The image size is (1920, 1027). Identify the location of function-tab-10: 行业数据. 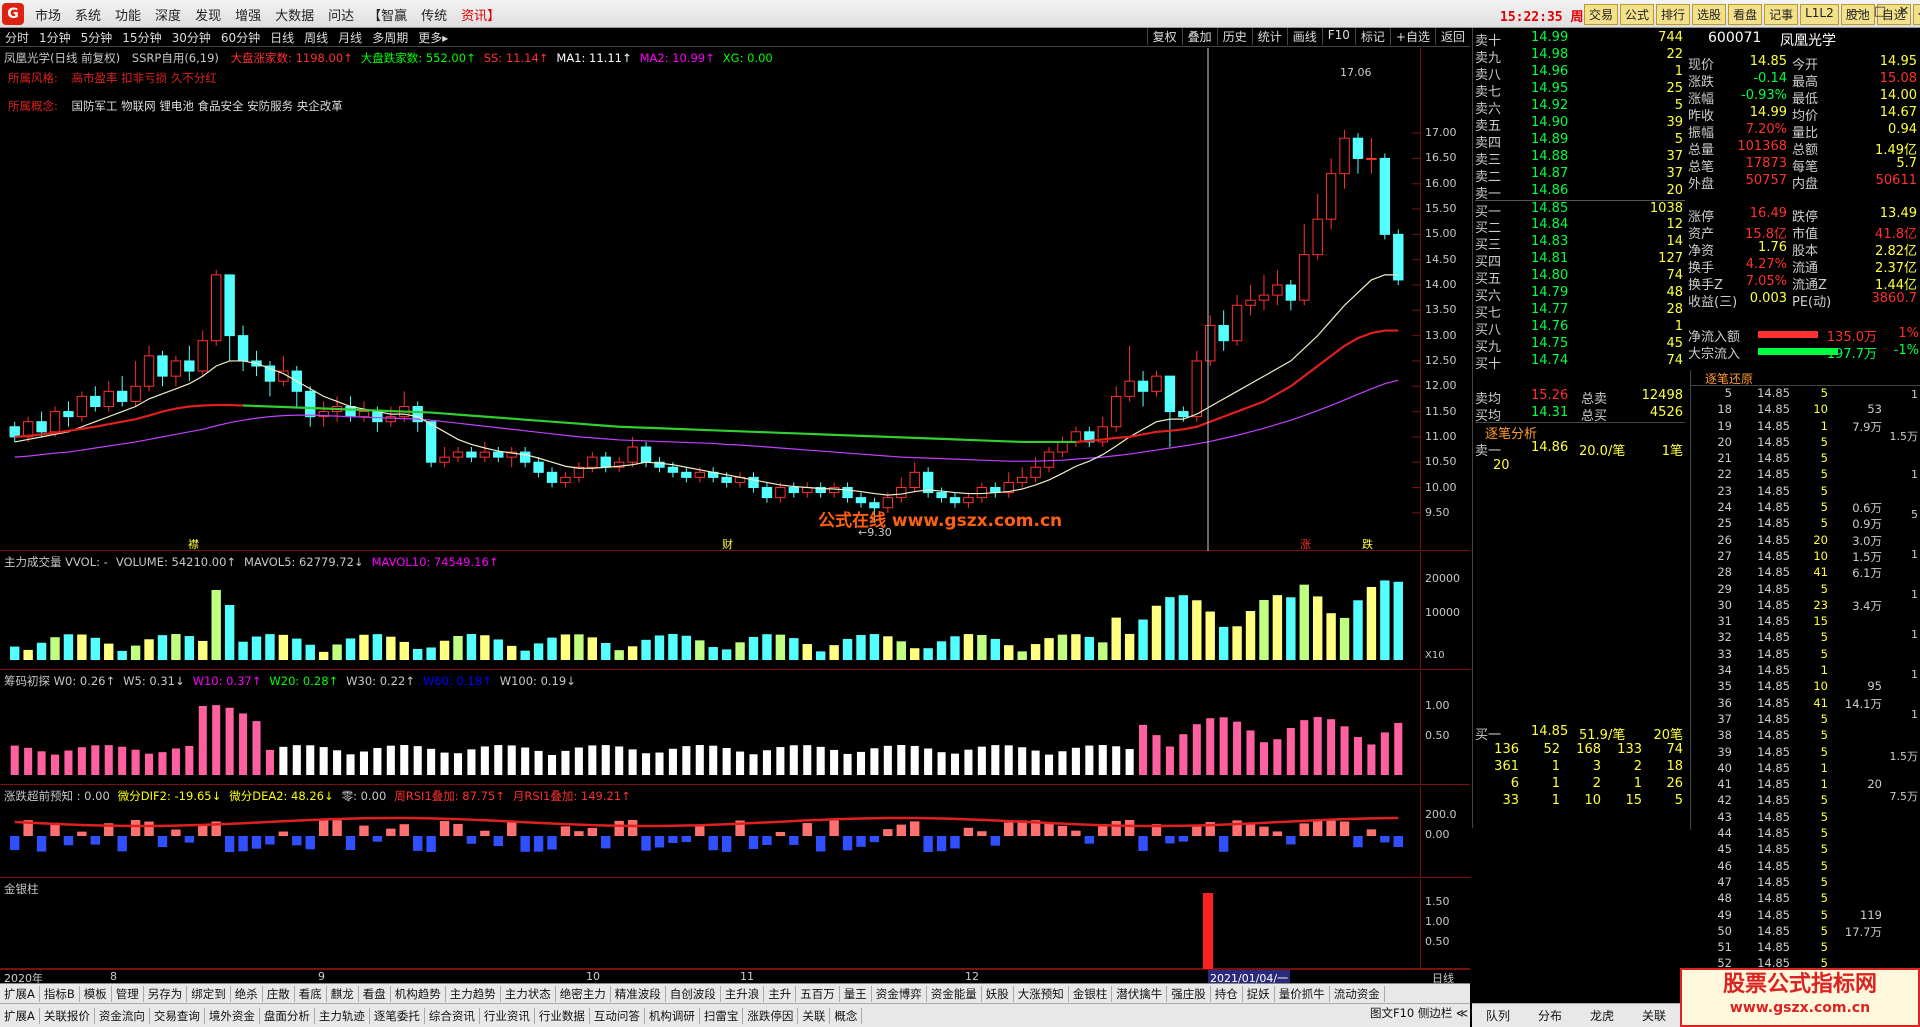
(562, 1015).